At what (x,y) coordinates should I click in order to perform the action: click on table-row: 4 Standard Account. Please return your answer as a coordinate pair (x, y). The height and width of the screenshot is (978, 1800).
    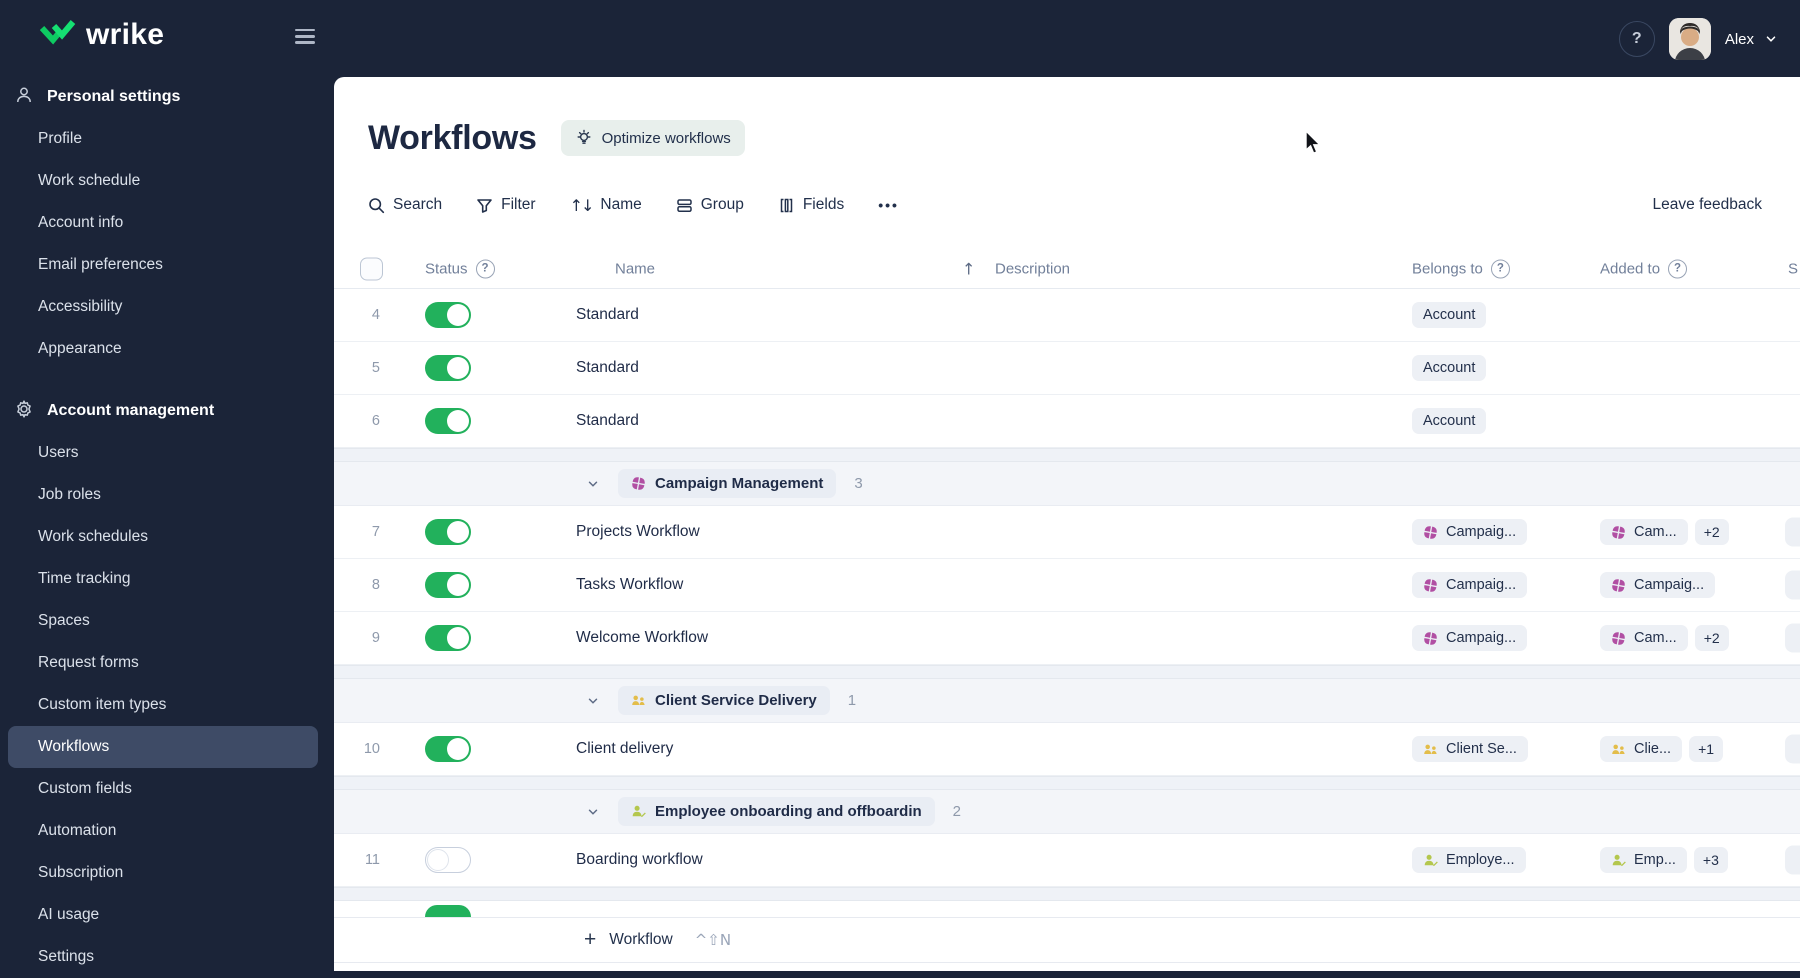
    Looking at the image, I should click on (1067, 315).